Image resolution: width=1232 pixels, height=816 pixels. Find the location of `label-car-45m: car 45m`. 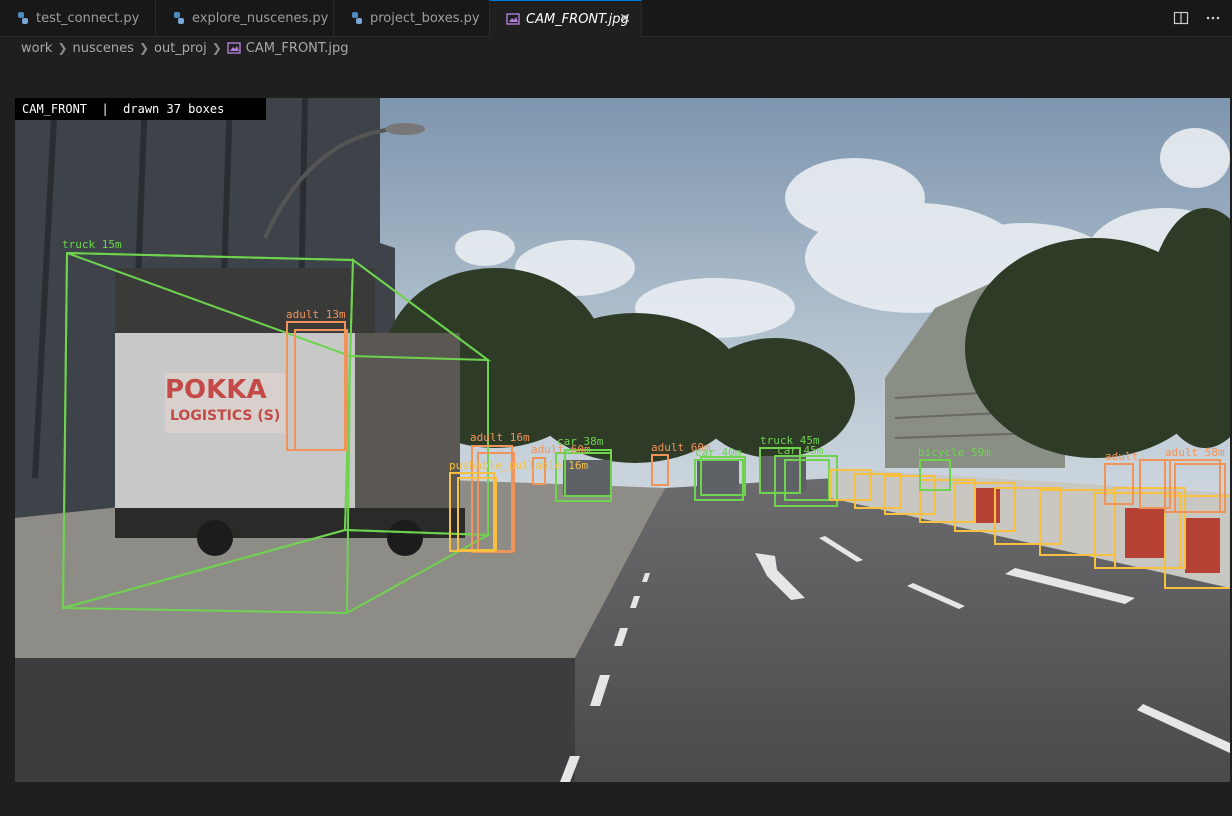

label-car-45m: car 45m is located at coordinates (800, 450).